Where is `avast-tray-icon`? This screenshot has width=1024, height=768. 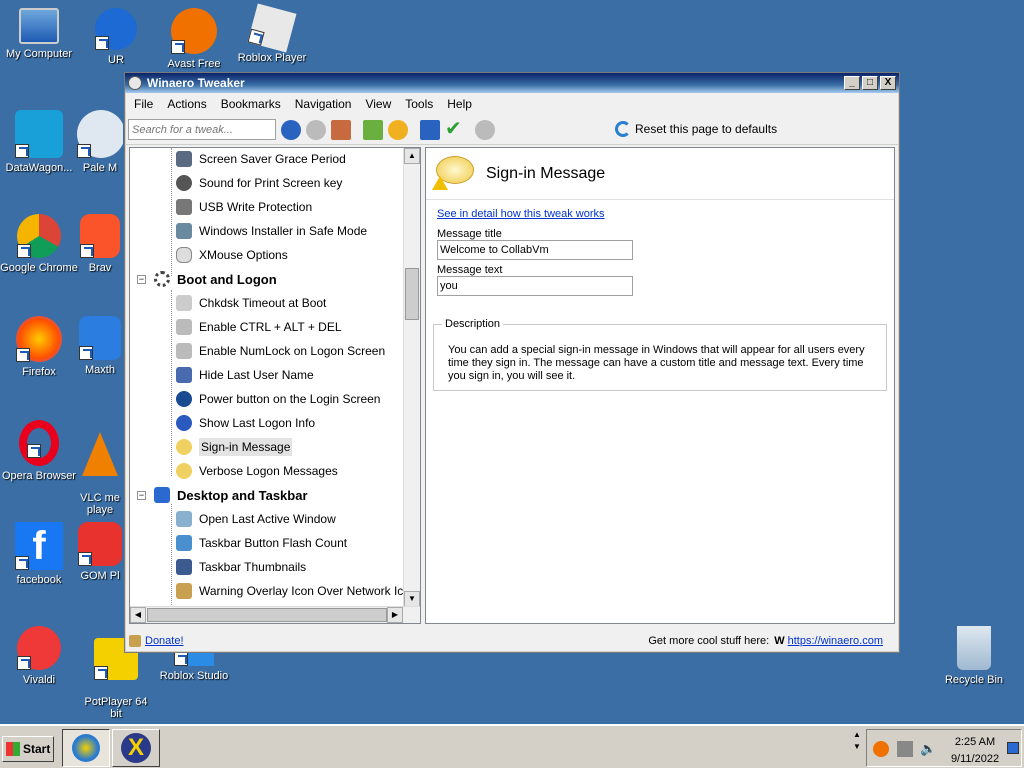 avast-tray-icon is located at coordinates (881, 749).